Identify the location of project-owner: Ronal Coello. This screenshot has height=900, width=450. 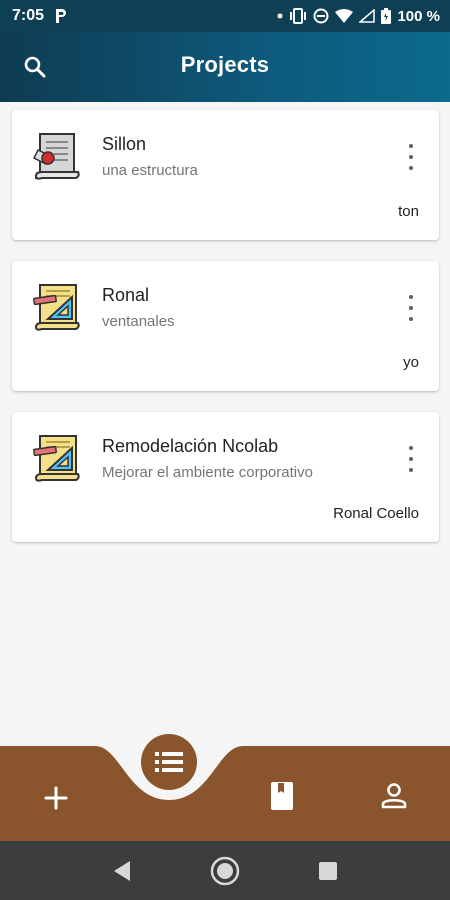
(376, 513).